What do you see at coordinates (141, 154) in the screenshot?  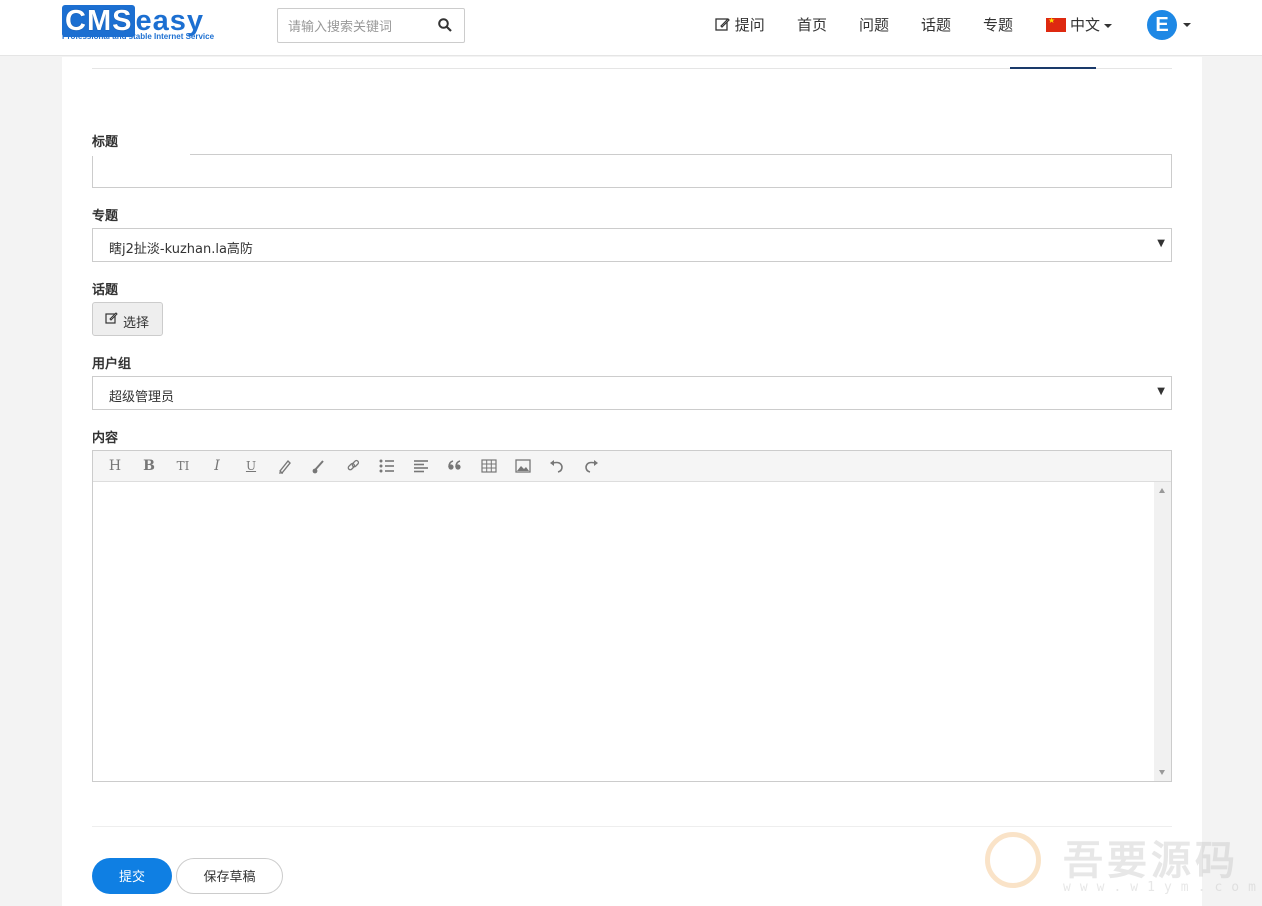 I see `title-input-gap` at bounding box center [141, 154].